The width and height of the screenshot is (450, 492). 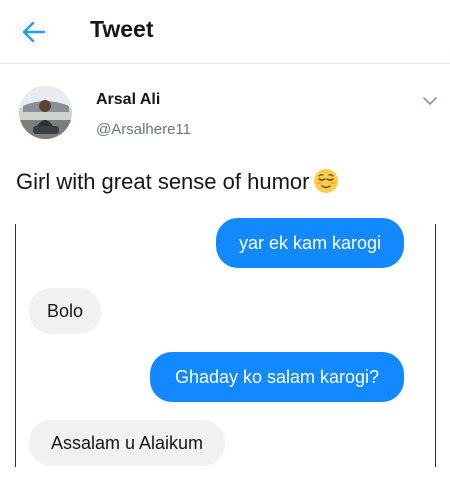 I want to click on chevron-down-icon, so click(x=430, y=101).